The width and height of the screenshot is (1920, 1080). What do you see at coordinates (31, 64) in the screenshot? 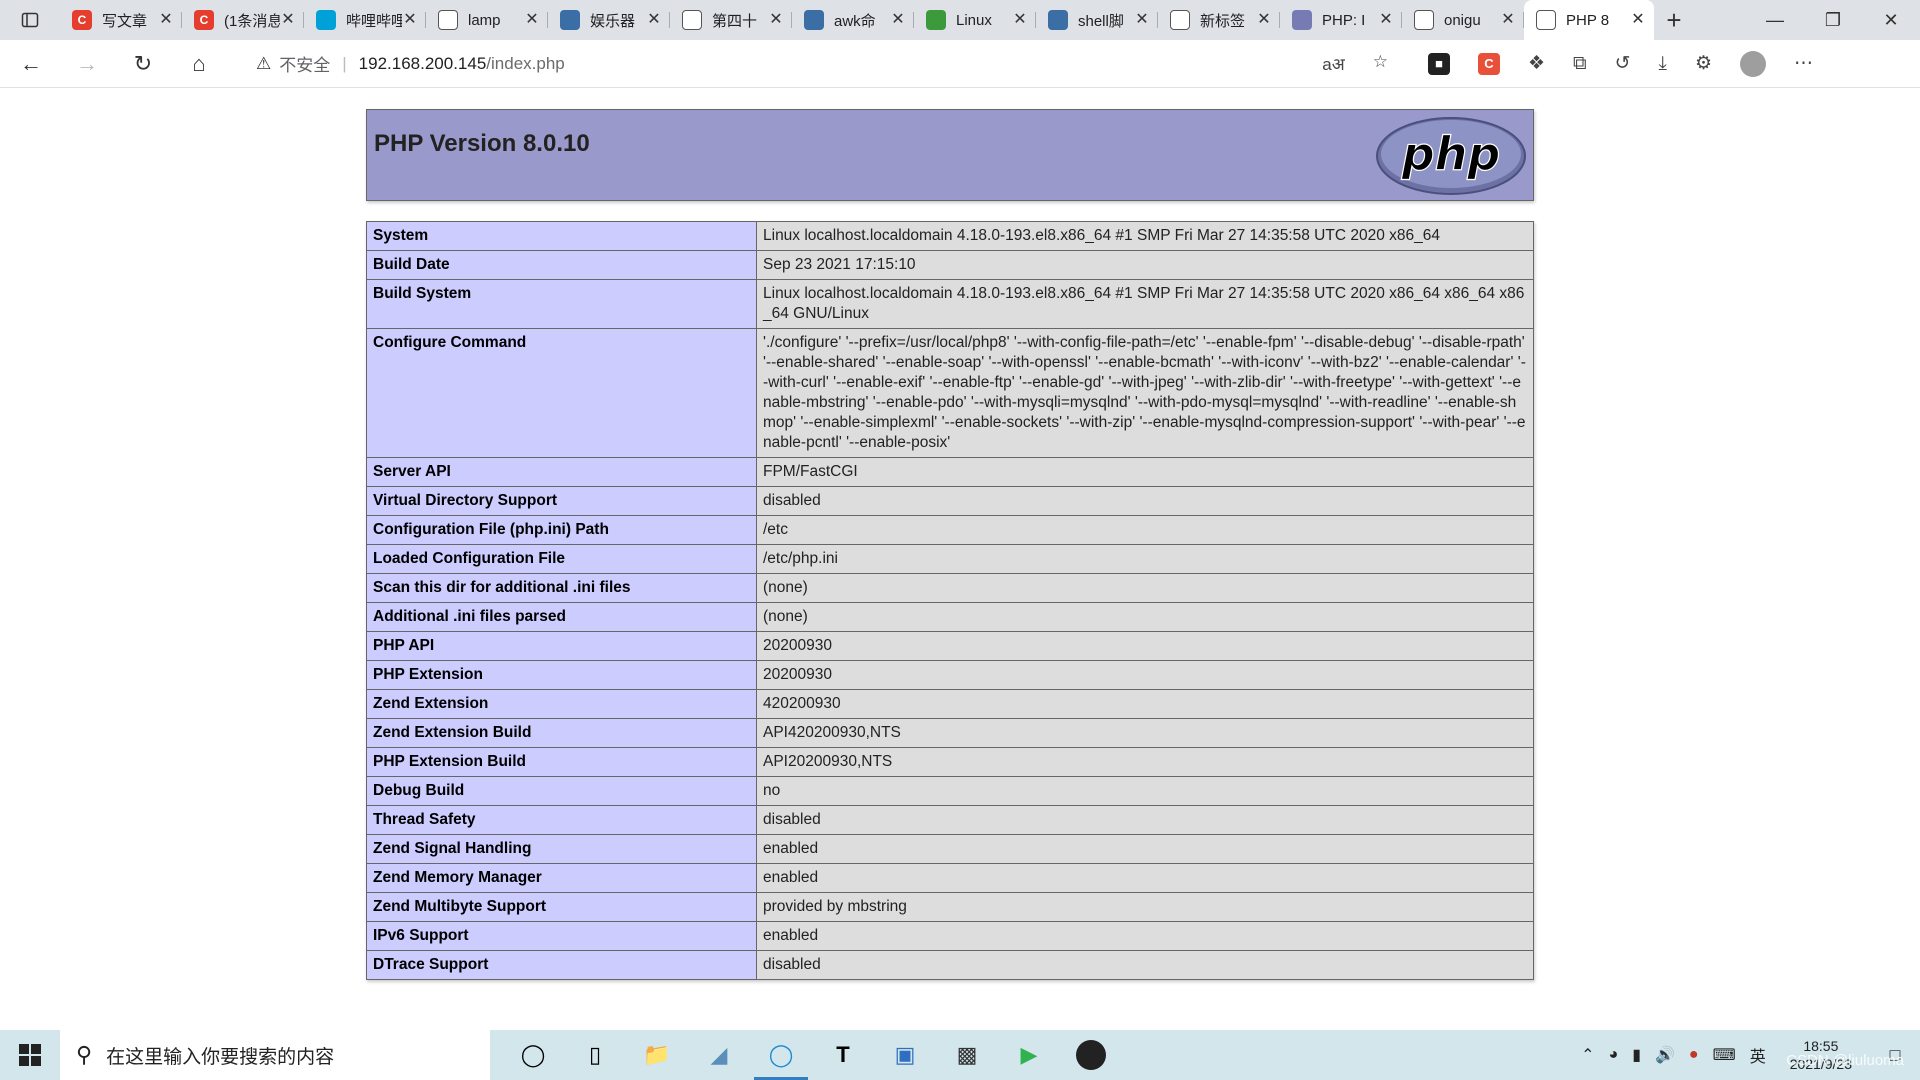
I see `back-button: ←` at bounding box center [31, 64].